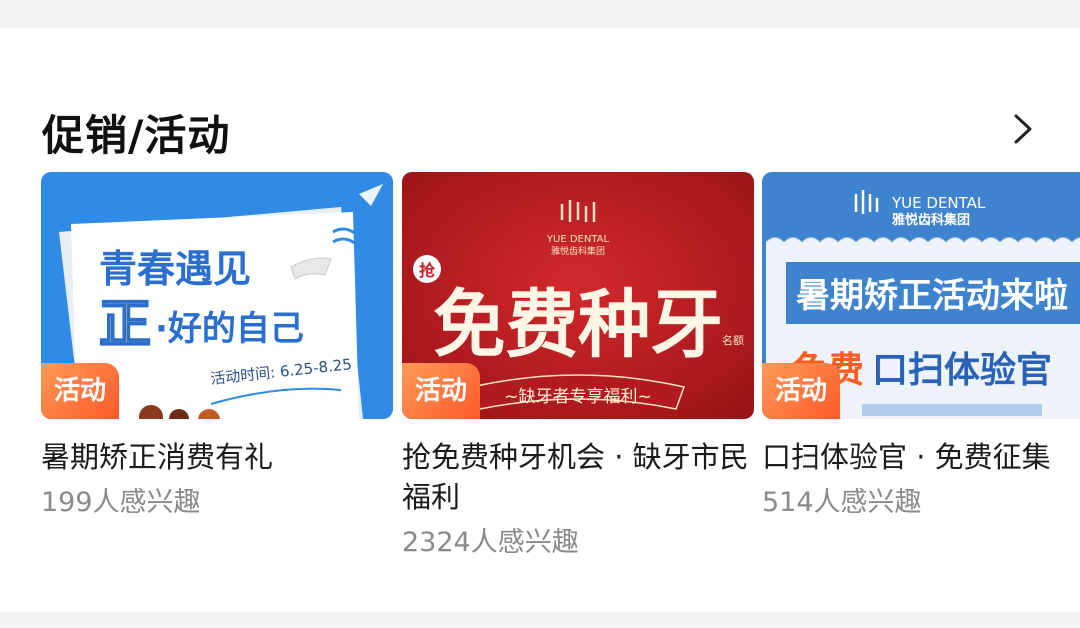 This screenshot has width=1080, height=628. Describe the element at coordinates (578, 325) in the screenshot. I see `poster2-headline: 免费种牙` at that location.